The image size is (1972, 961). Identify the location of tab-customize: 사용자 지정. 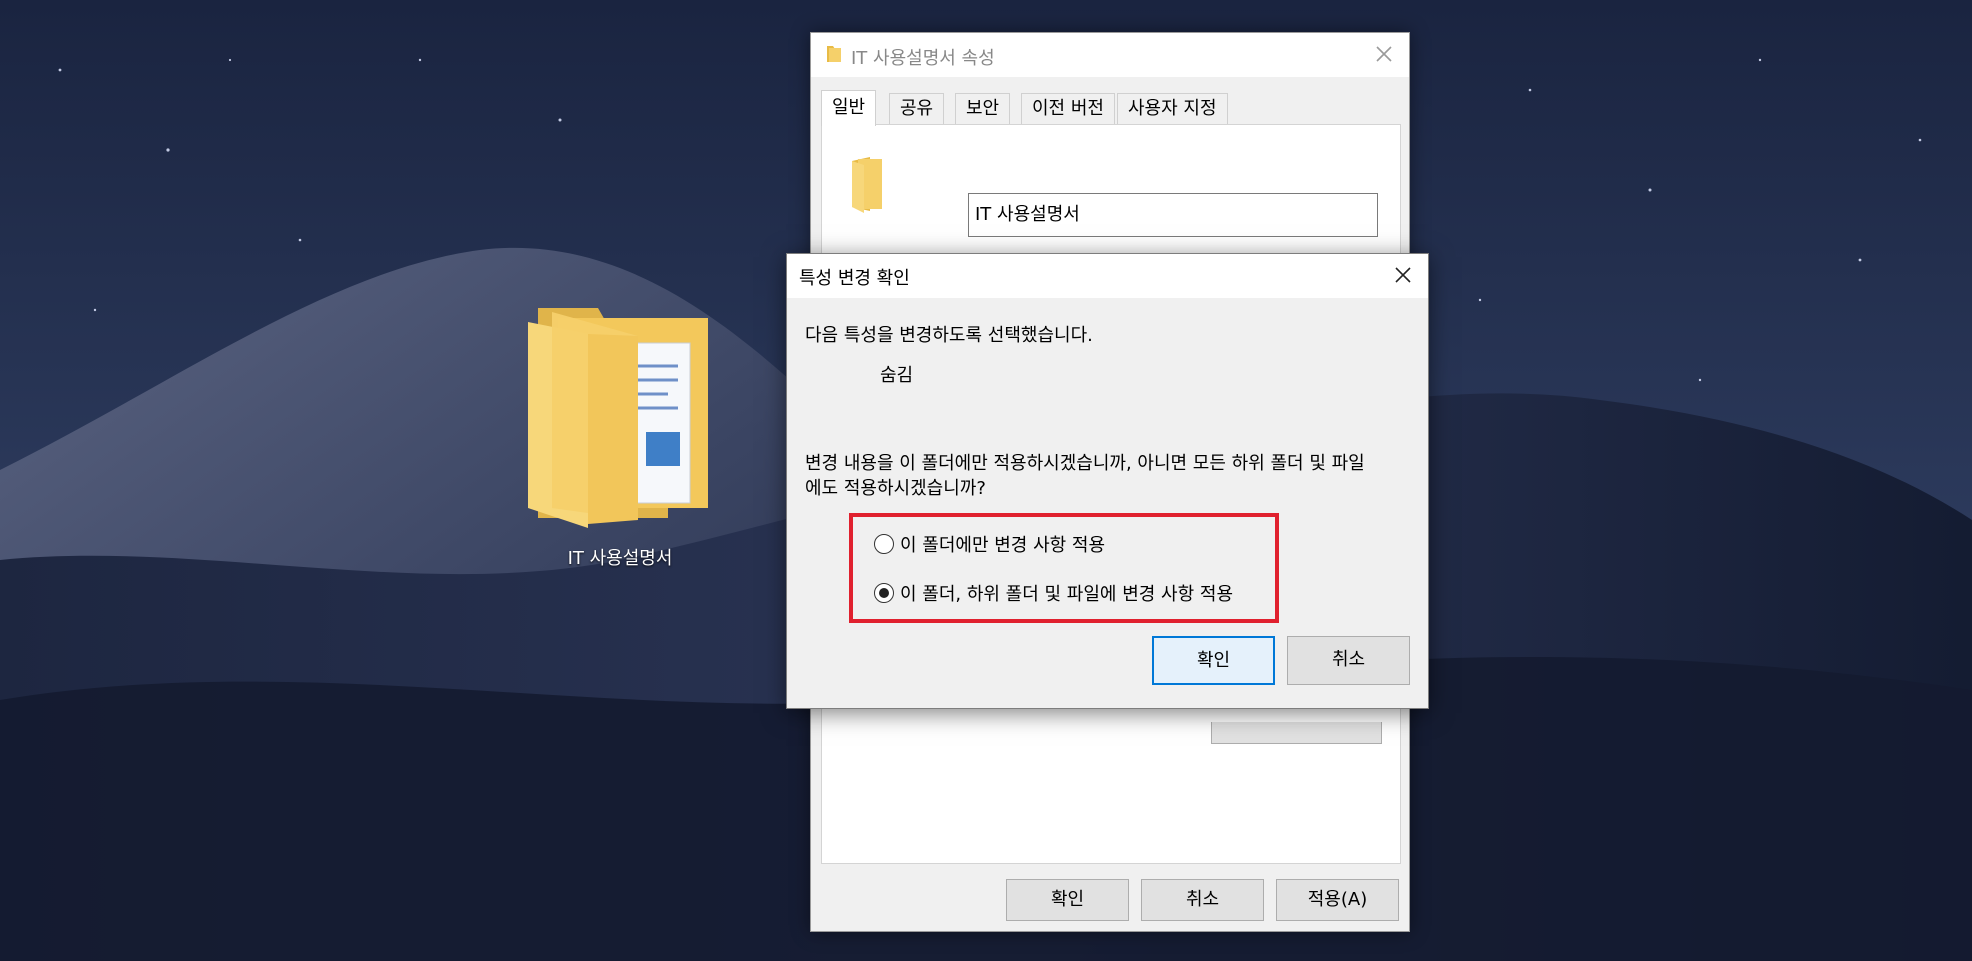
(1172, 109).